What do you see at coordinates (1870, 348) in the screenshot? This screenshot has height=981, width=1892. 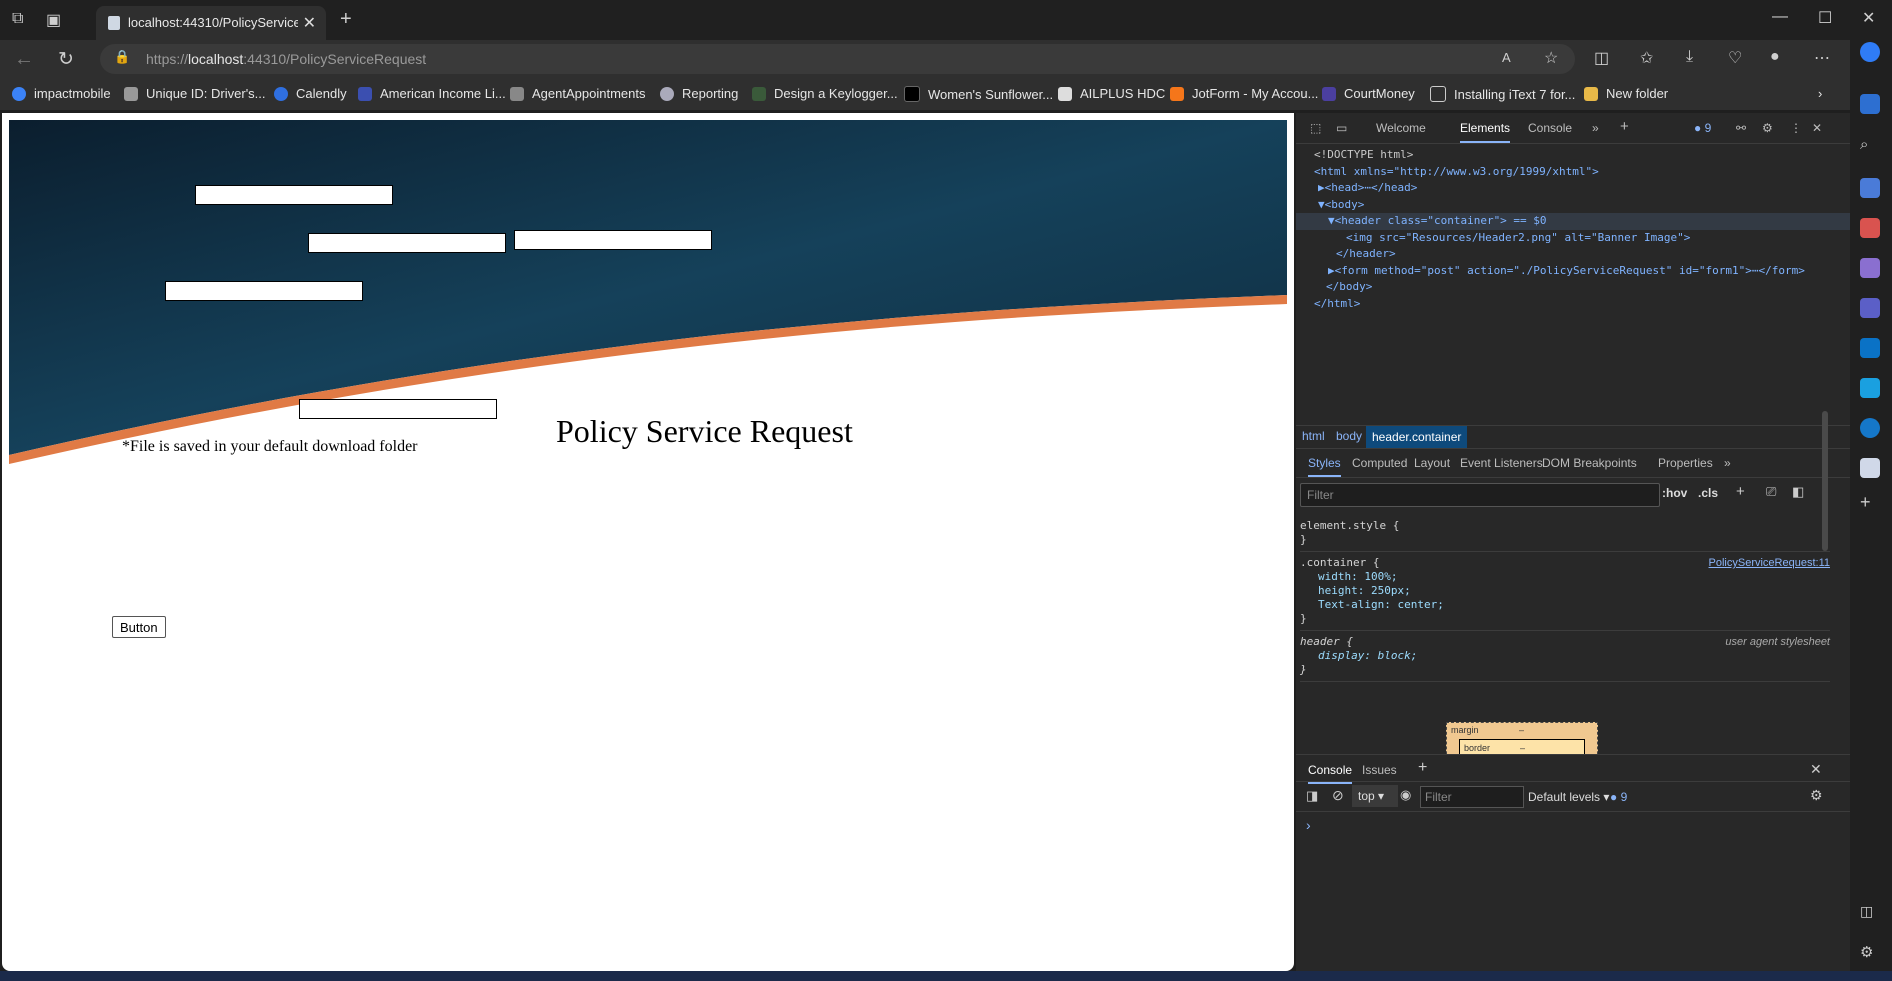 I see `outlook-icon` at bounding box center [1870, 348].